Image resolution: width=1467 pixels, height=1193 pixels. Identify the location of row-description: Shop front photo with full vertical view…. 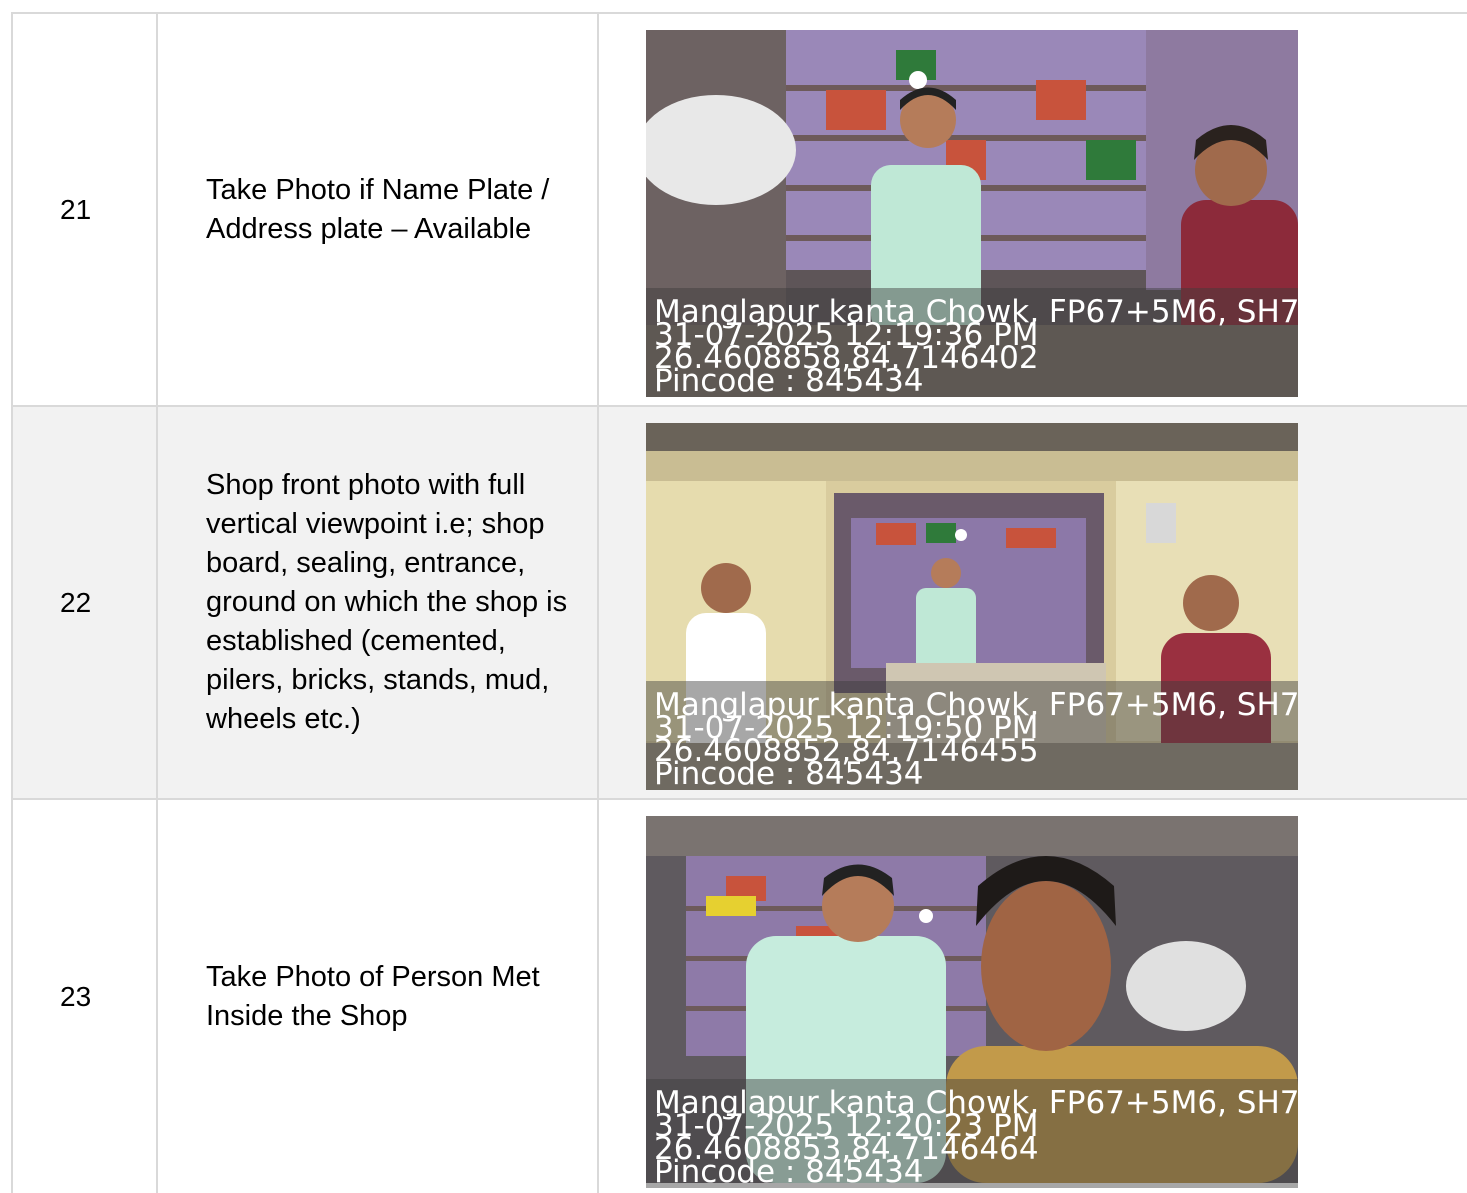
(378, 602).